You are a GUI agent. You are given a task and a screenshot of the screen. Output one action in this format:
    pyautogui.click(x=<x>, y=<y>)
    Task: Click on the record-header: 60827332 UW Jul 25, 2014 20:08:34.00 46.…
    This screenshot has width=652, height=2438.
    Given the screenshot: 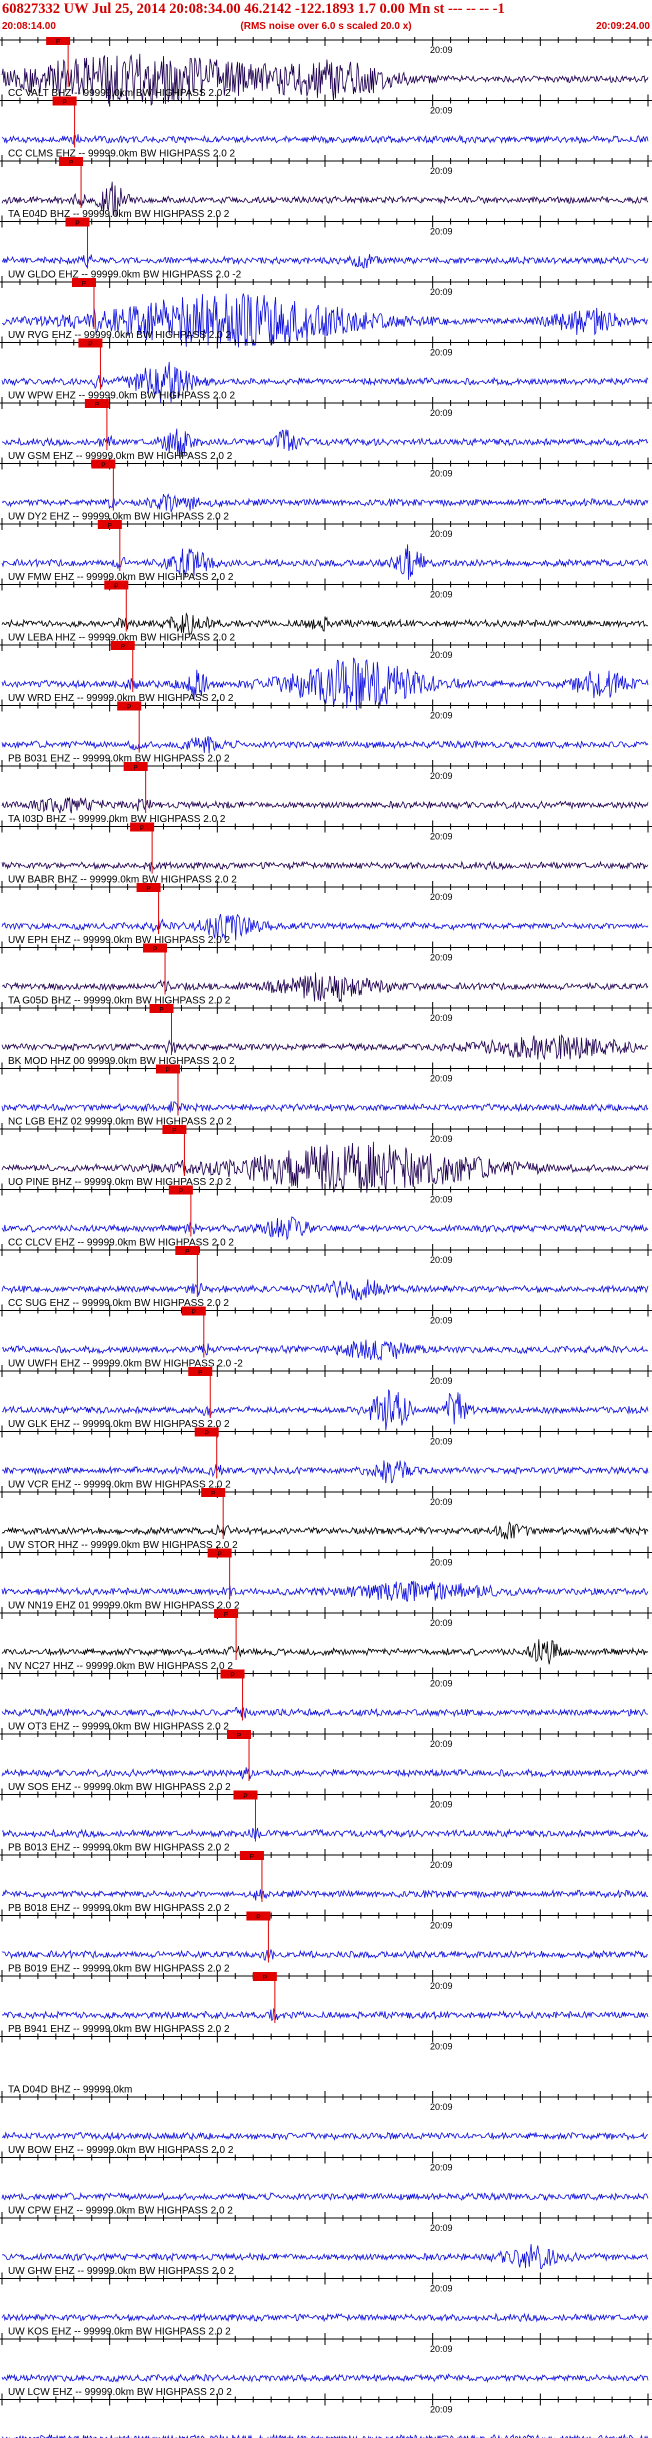 What is the action you would take?
    pyautogui.click(x=326, y=18)
    